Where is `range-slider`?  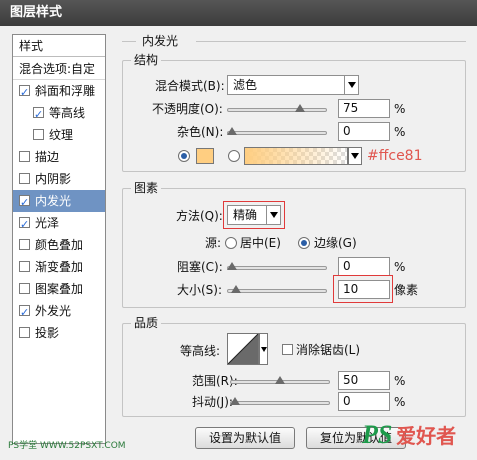 range-slider is located at coordinates (280, 380).